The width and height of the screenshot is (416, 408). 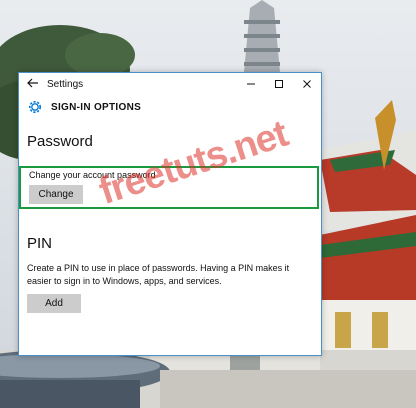 I want to click on minimize-icon, so click(x=251, y=84).